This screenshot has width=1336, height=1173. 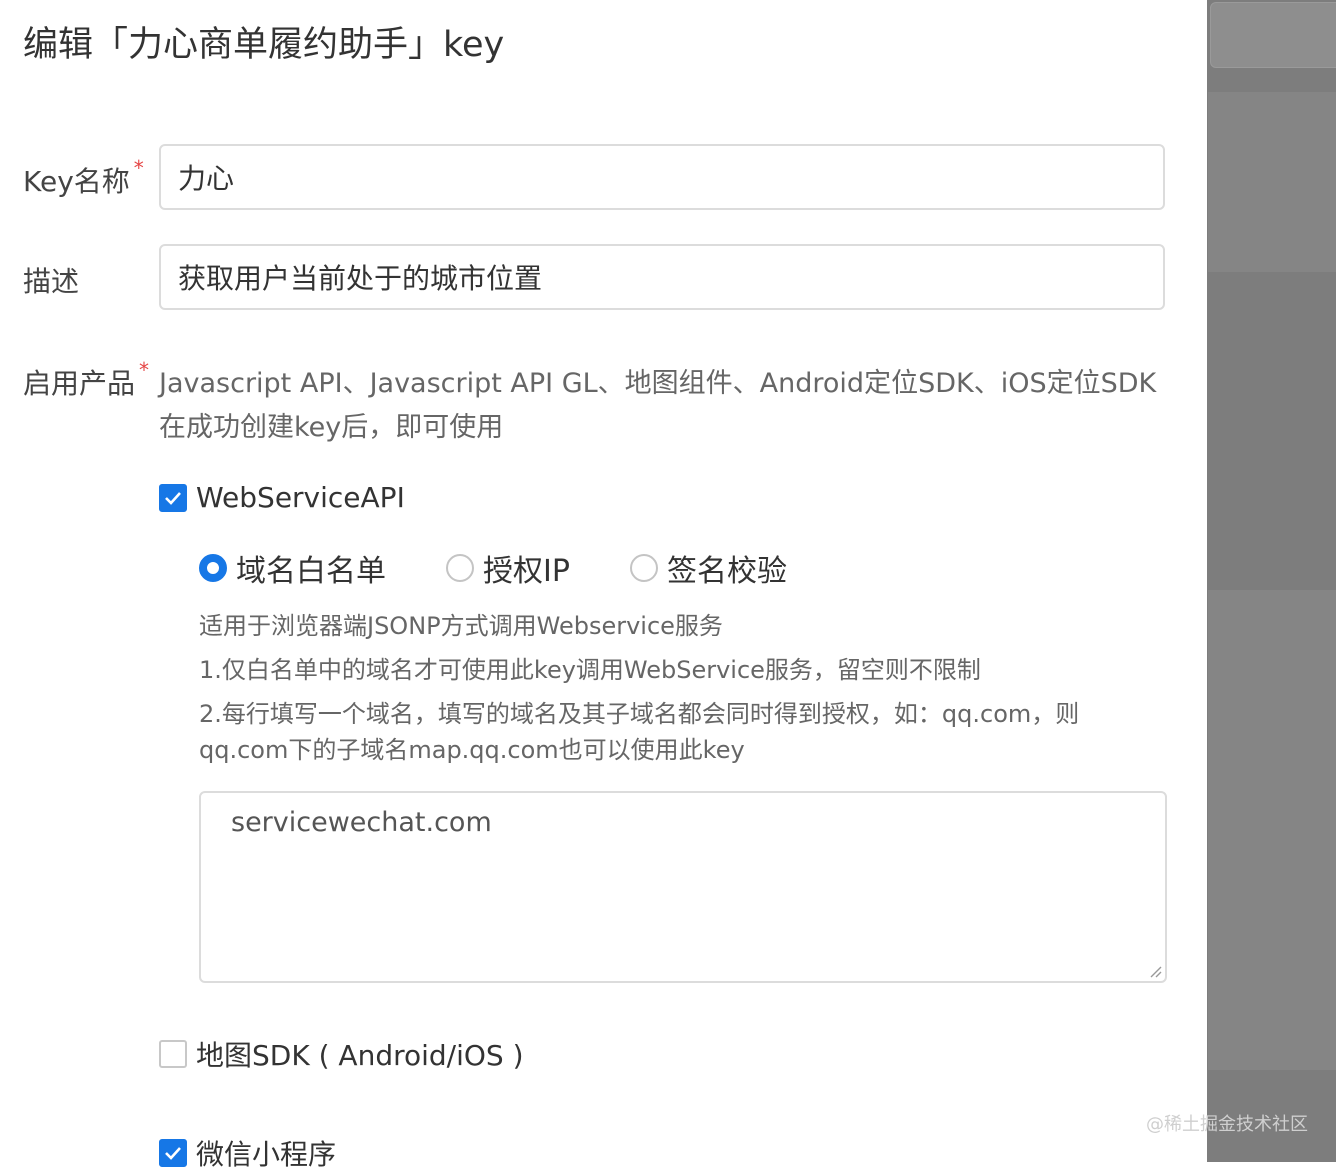 What do you see at coordinates (662, 177) in the screenshot?
I see `key-name-input: 力心` at bounding box center [662, 177].